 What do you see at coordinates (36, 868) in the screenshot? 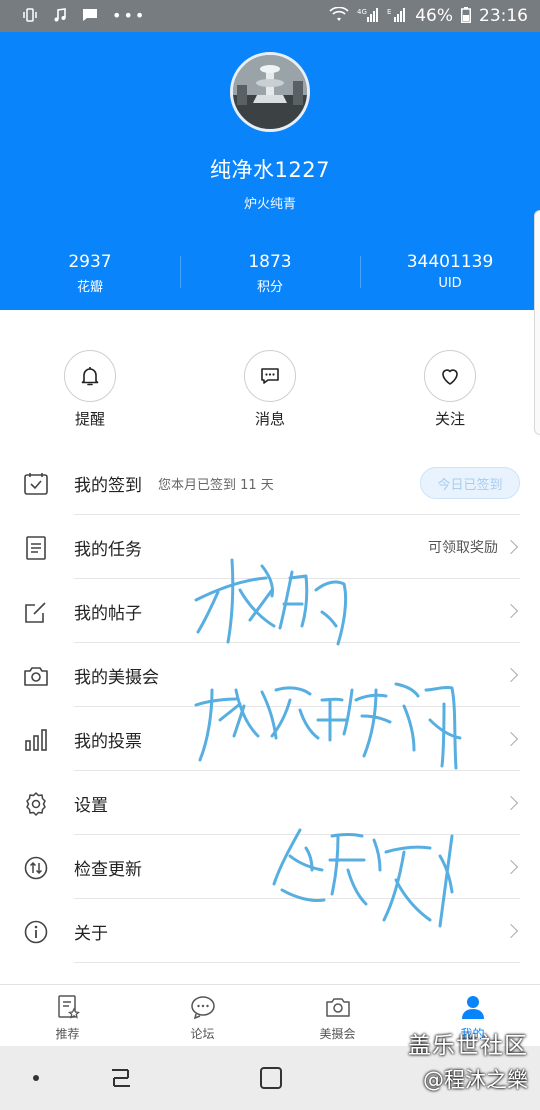
I see `update-icon` at bounding box center [36, 868].